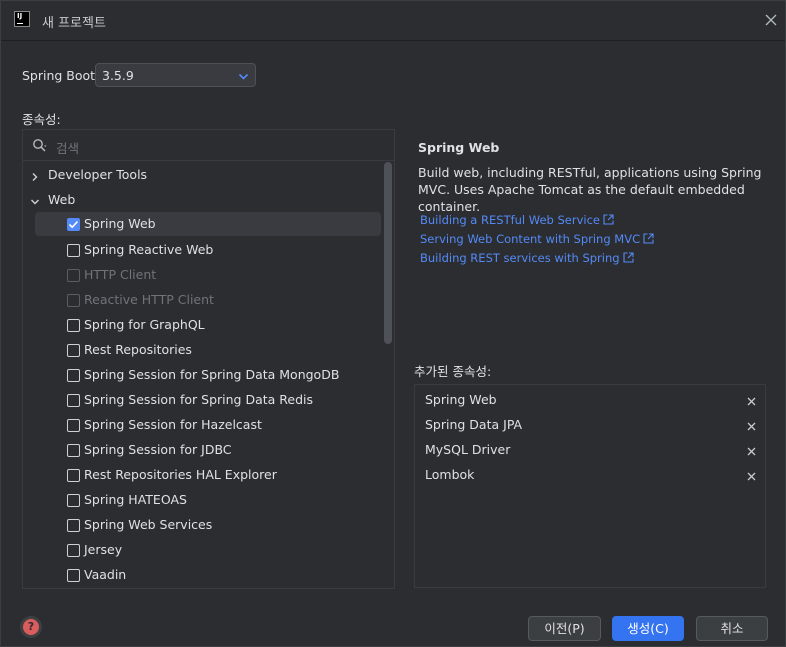 The width and height of the screenshot is (786, 647). Describe the element at coordinates (98, 174) in the screenshot. I see `tree-label: Developer Tools` at that location.